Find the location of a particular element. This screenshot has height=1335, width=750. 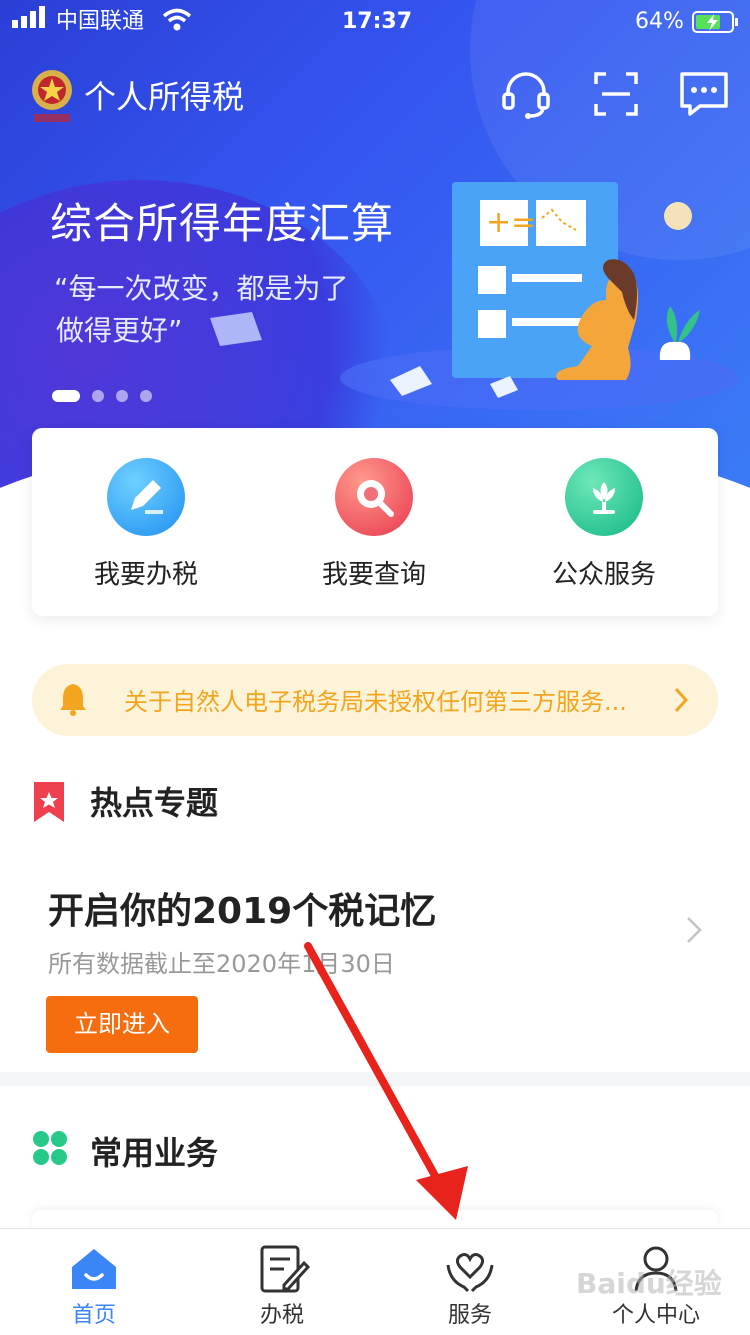

tax-emblem-logo is located at coordinates (52, 96).